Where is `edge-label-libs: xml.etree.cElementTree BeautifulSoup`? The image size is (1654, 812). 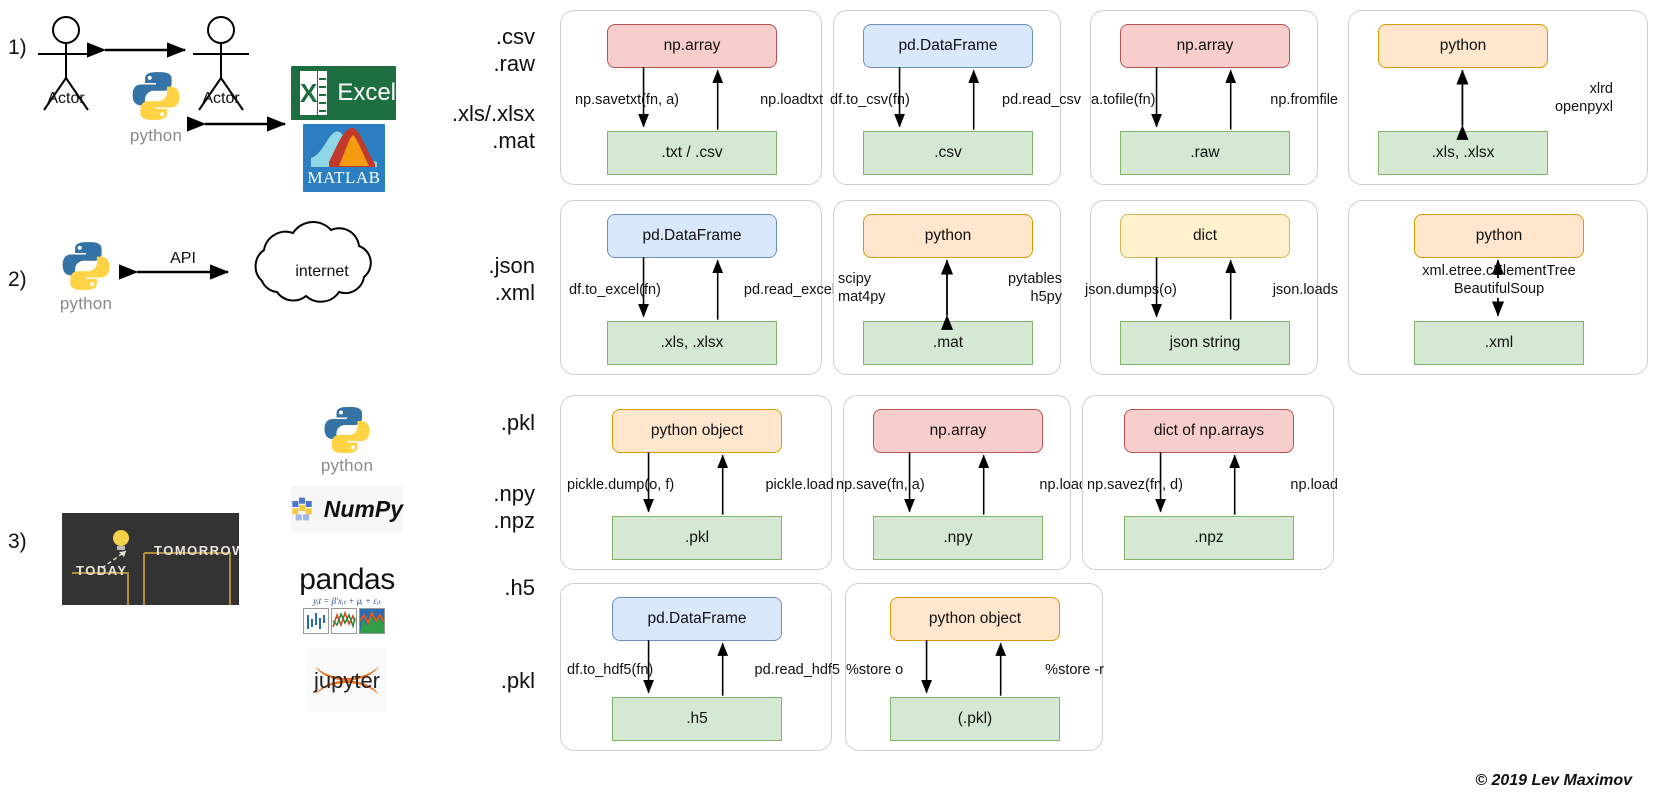 edge-label-libs: xml.etree.cElementTree BeautifulSoup is located at coordinates (1499, 280).